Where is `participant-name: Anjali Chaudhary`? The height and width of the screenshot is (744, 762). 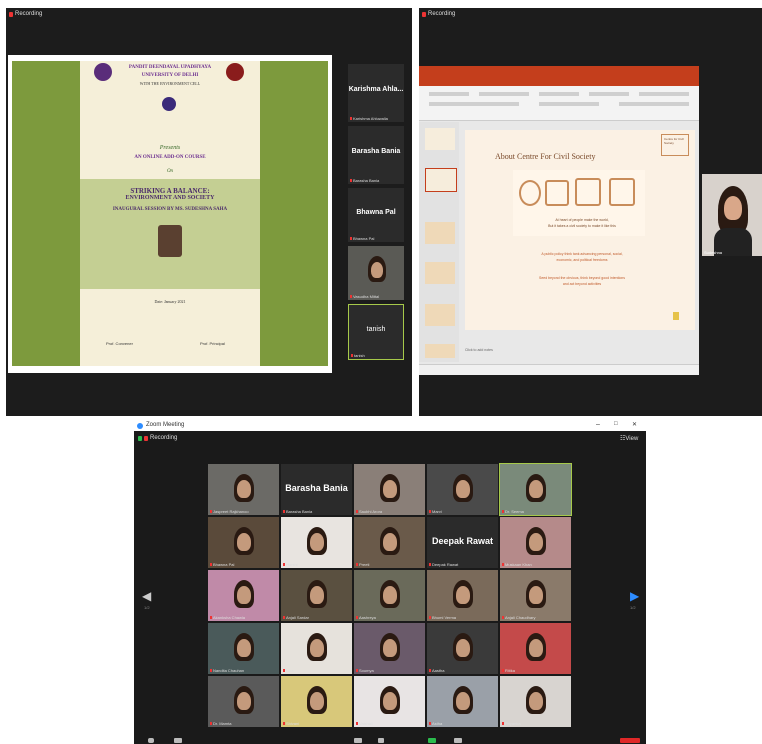 participant-name: Anjali Chaudhary is located at coordinates (518, 617).